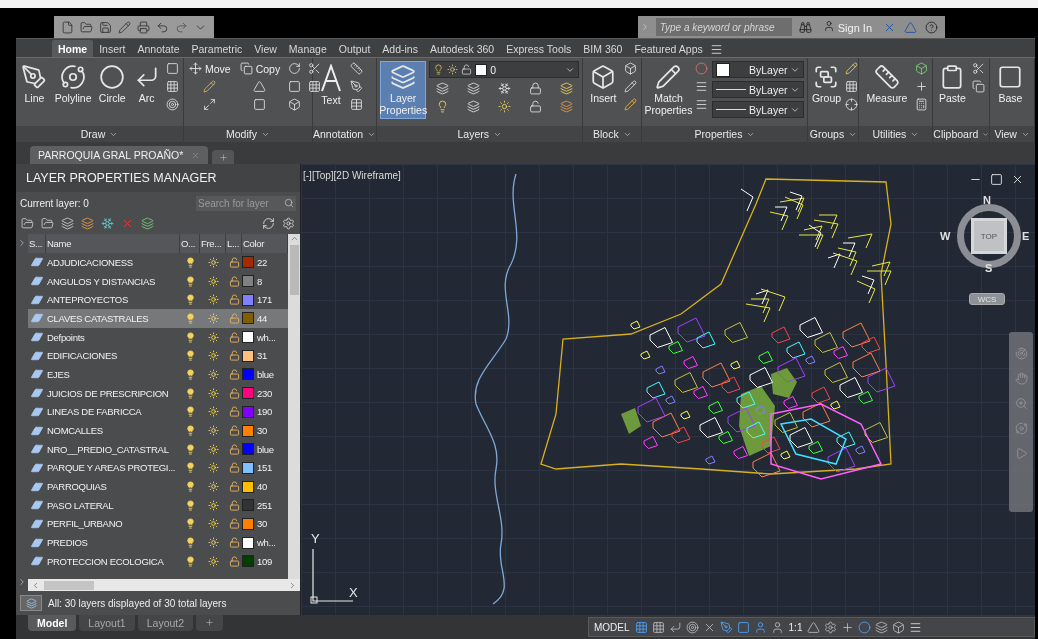  I want to click on ribbon-tab: Add-ins, so click(400, 48).